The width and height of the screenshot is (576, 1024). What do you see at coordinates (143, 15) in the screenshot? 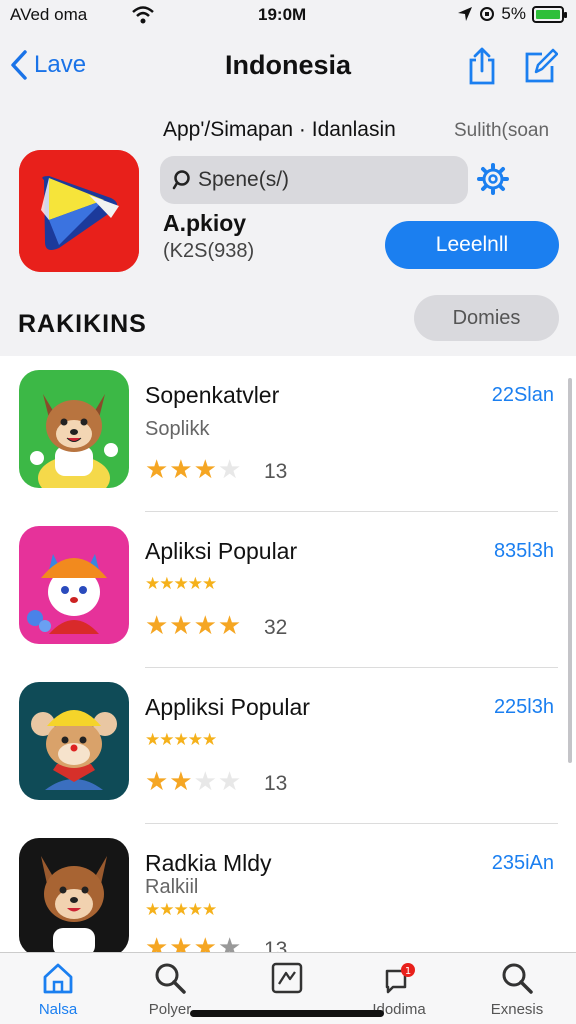
I see `wifi-icon` at bounding box center [143, 15].